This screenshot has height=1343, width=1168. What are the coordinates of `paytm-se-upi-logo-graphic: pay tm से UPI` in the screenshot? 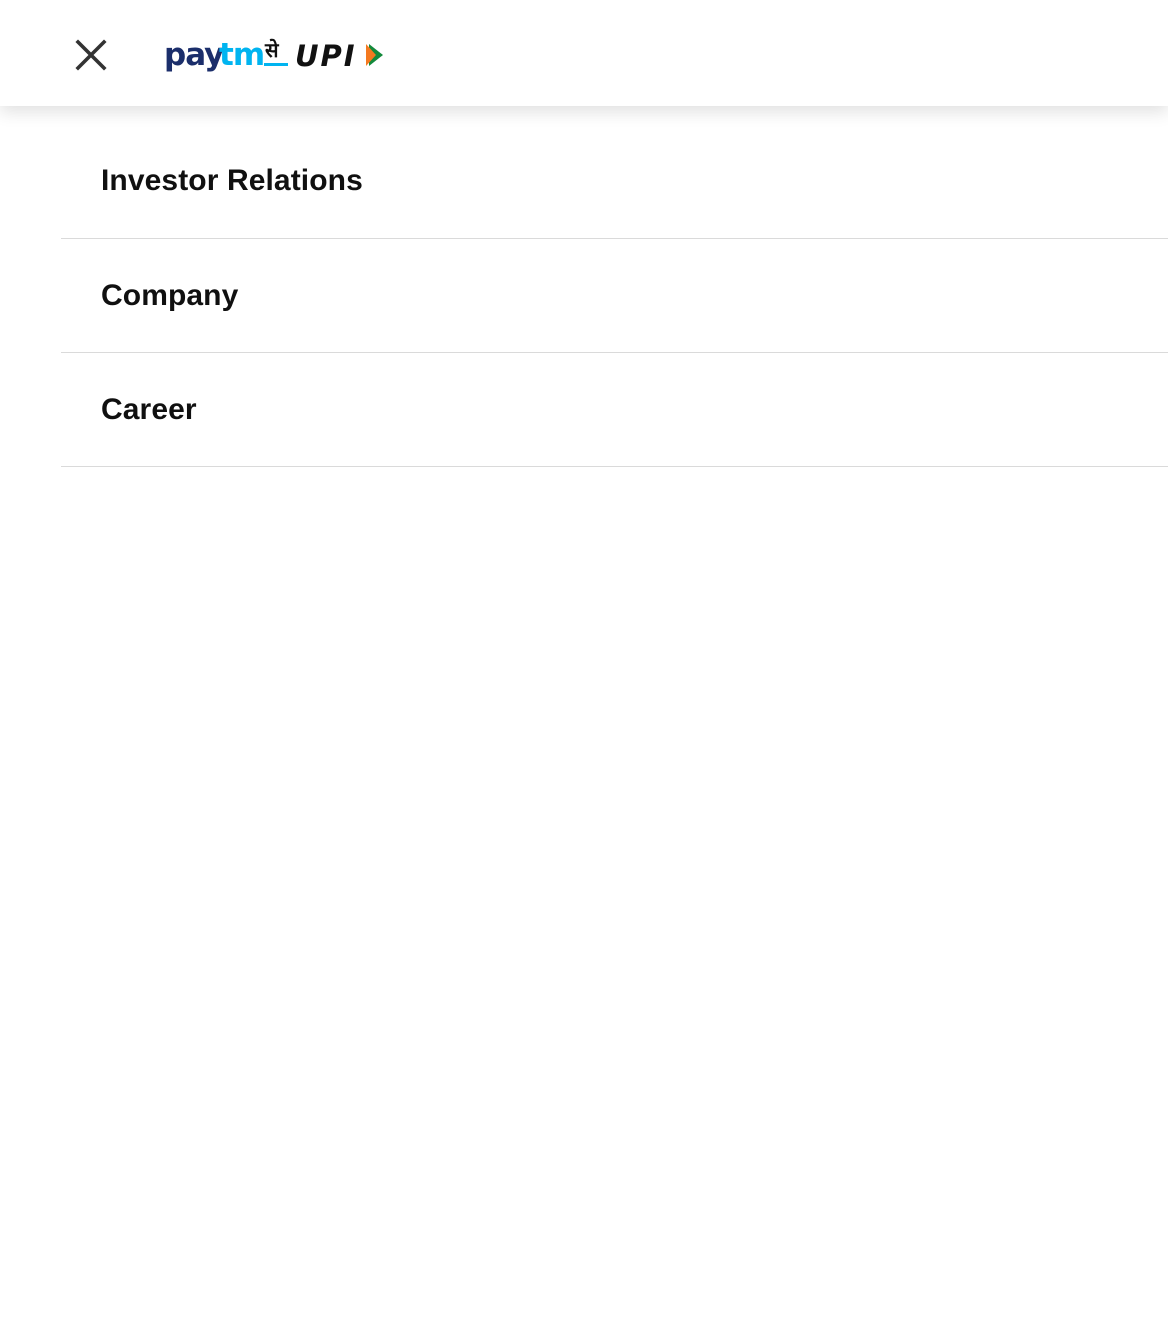 It's located at (273, 55).